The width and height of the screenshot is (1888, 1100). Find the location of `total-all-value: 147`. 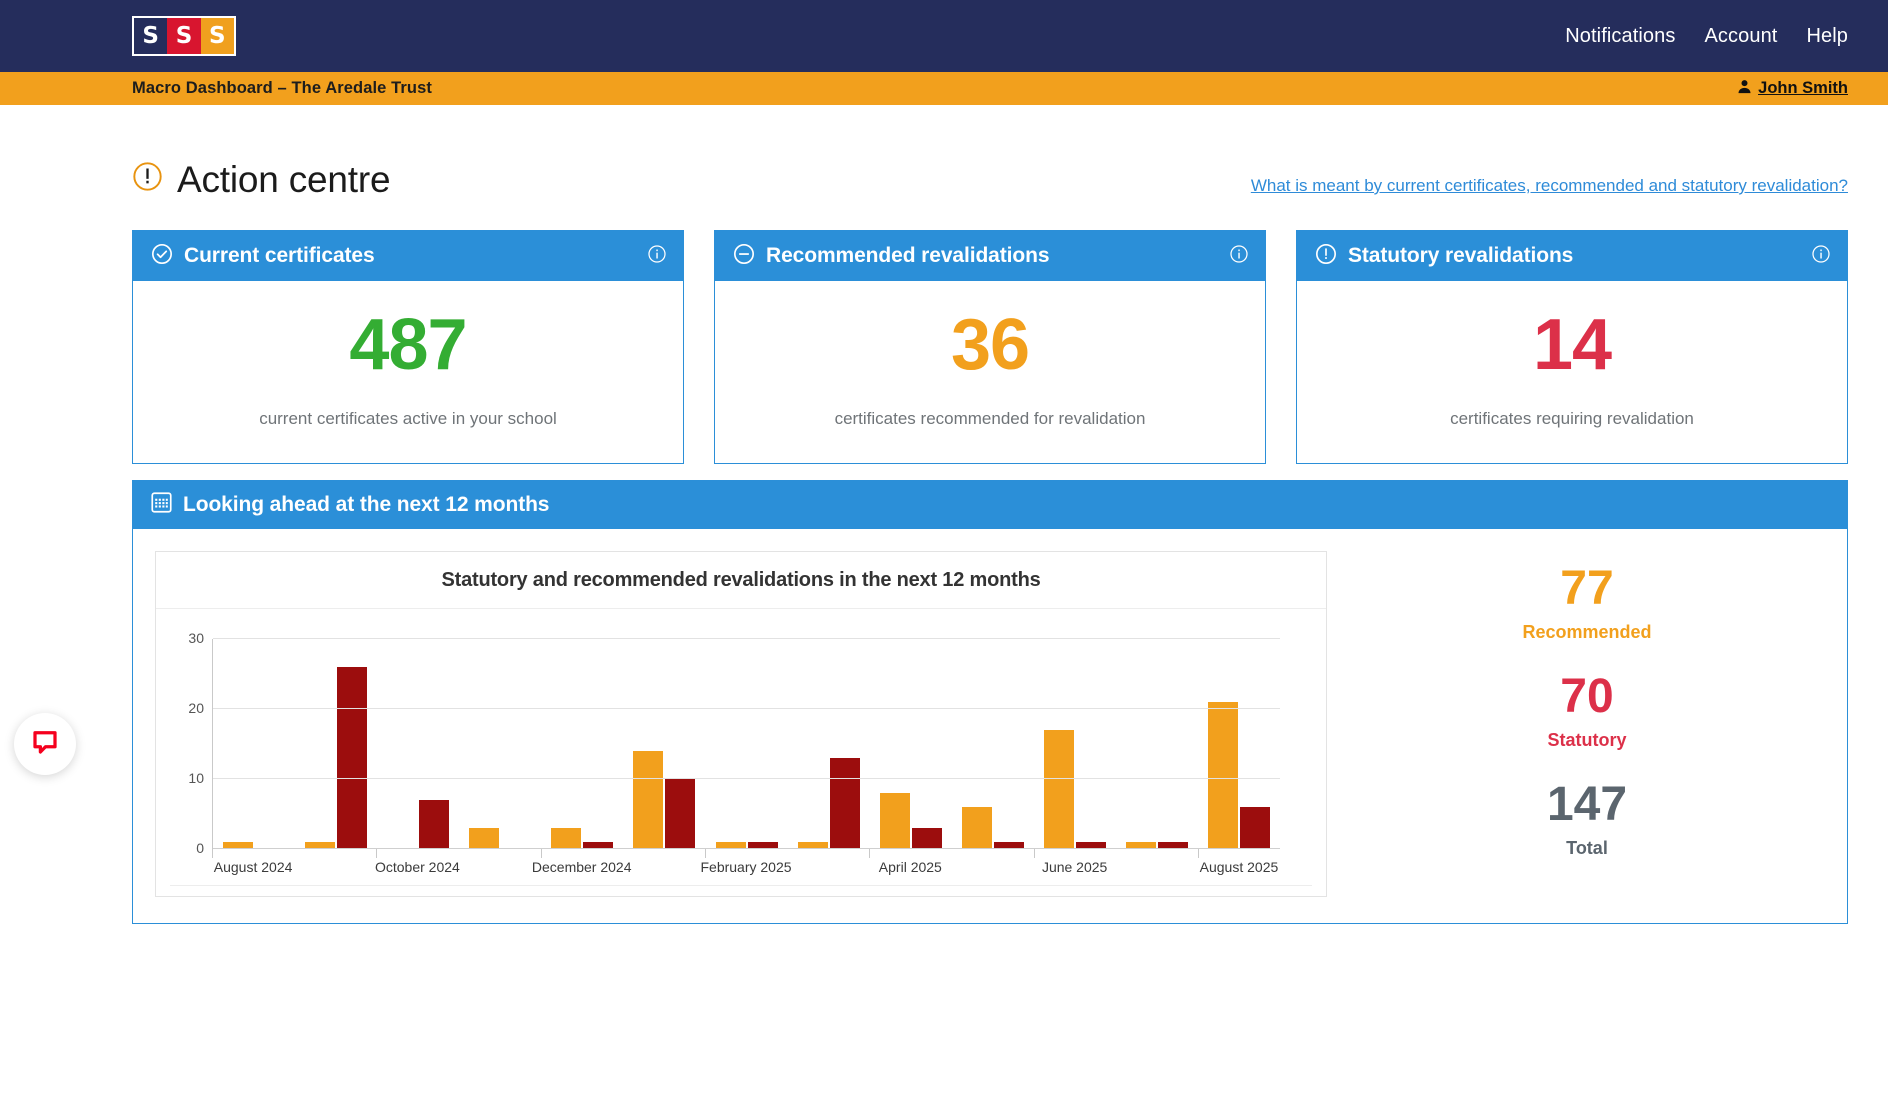

total-all-value: 147 is located at coordinates (1587, 804).